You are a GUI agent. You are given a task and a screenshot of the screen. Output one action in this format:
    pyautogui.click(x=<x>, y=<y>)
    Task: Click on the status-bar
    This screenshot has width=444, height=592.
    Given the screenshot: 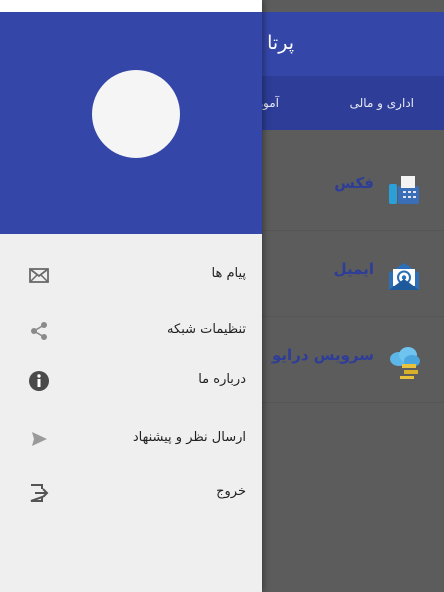 What is the action you would take?
    pyautogui.click(x=131, y=6)
    